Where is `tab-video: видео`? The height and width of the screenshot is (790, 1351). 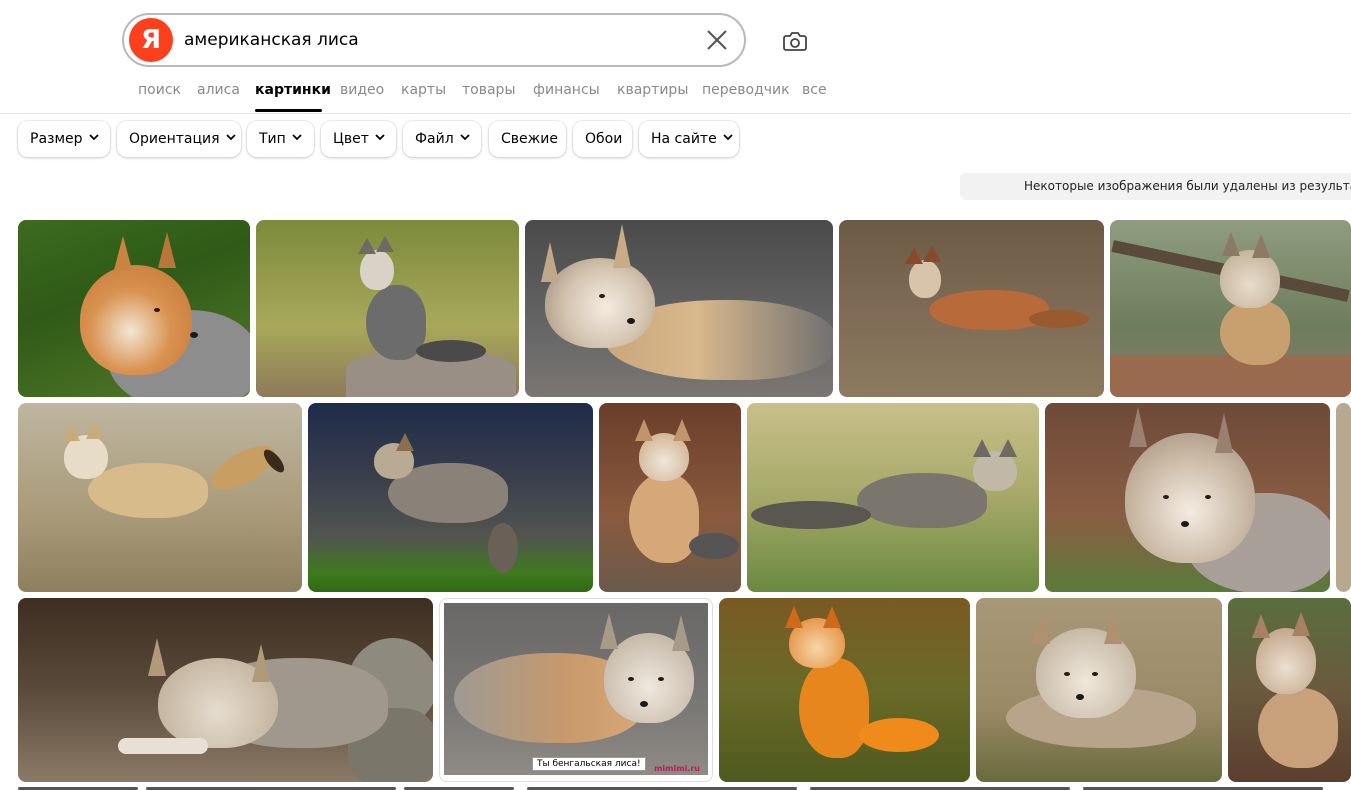 tab-video: видео is located at coordinates (362, 90).